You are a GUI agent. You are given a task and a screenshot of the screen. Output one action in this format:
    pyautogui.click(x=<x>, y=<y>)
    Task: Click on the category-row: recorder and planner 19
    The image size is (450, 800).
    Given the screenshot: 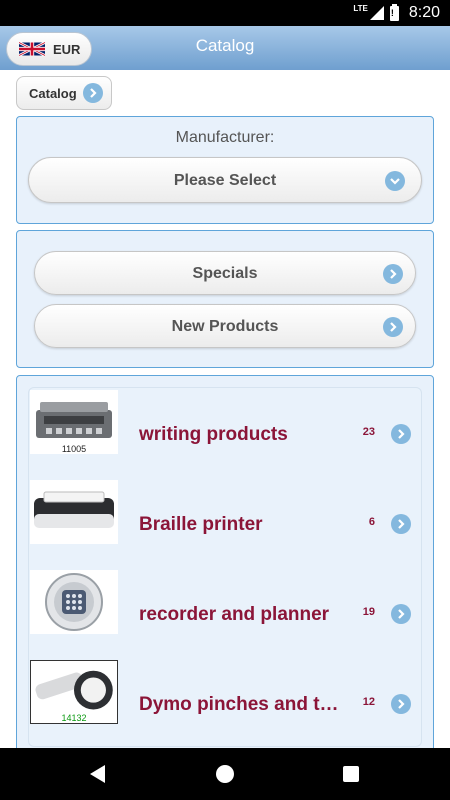 What is the action you would take?
    pyautogui.click(x=226, y=613)
    